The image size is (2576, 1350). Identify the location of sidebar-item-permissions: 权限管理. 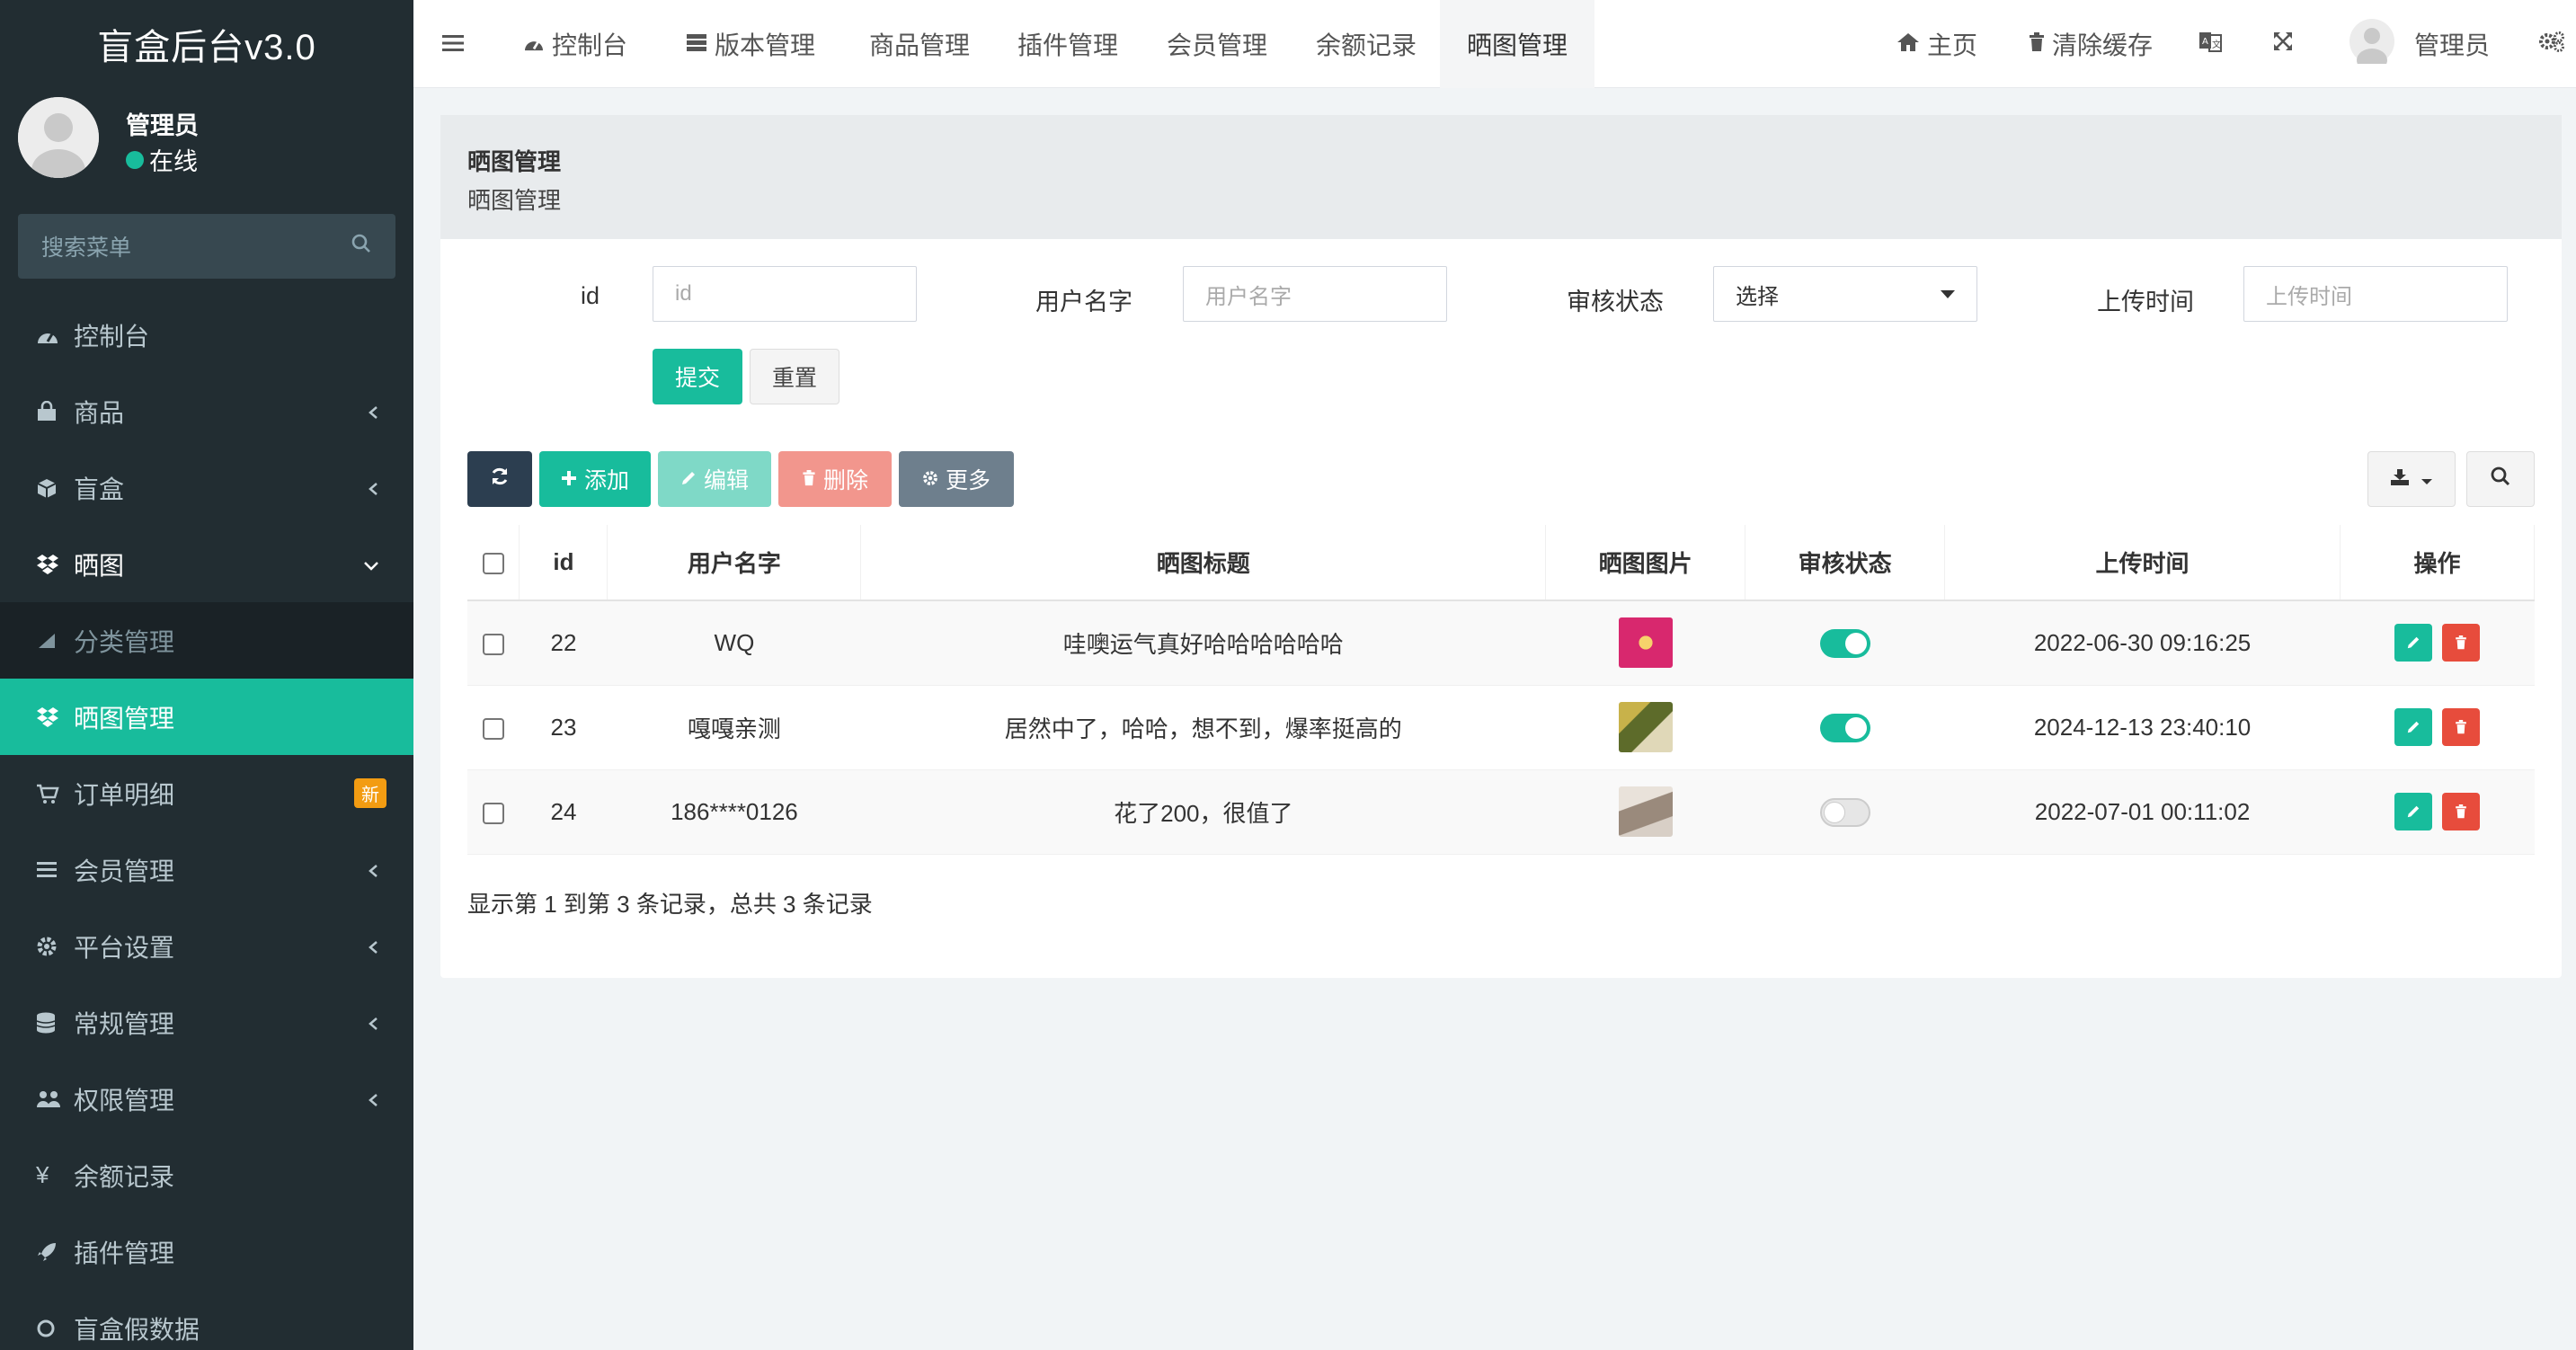
(206, 1099).